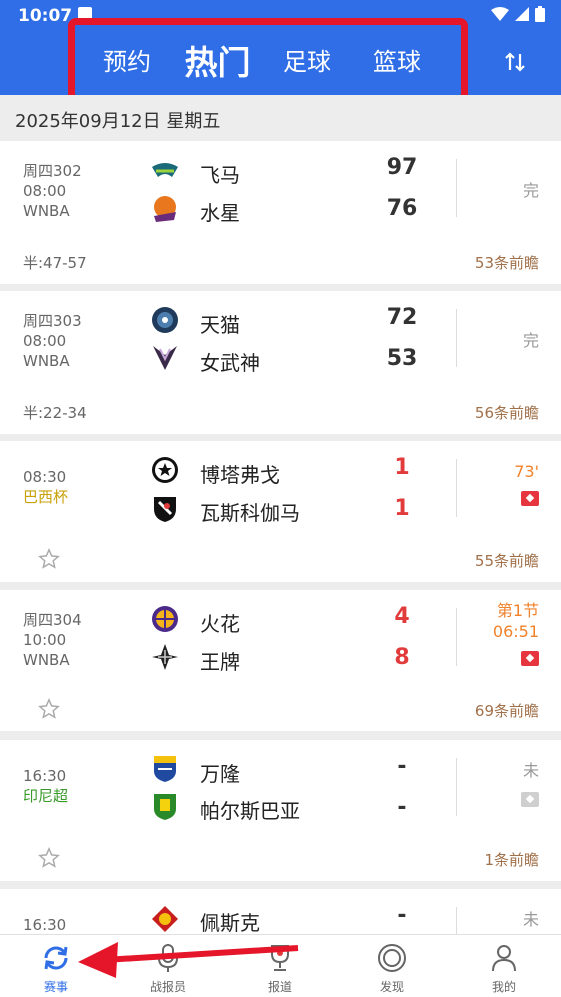 This screenshot has height=997, width=561. Describe the element at coordinates (220, 774) in the screenshot. I see `home-team-name: 万隆` at that location.